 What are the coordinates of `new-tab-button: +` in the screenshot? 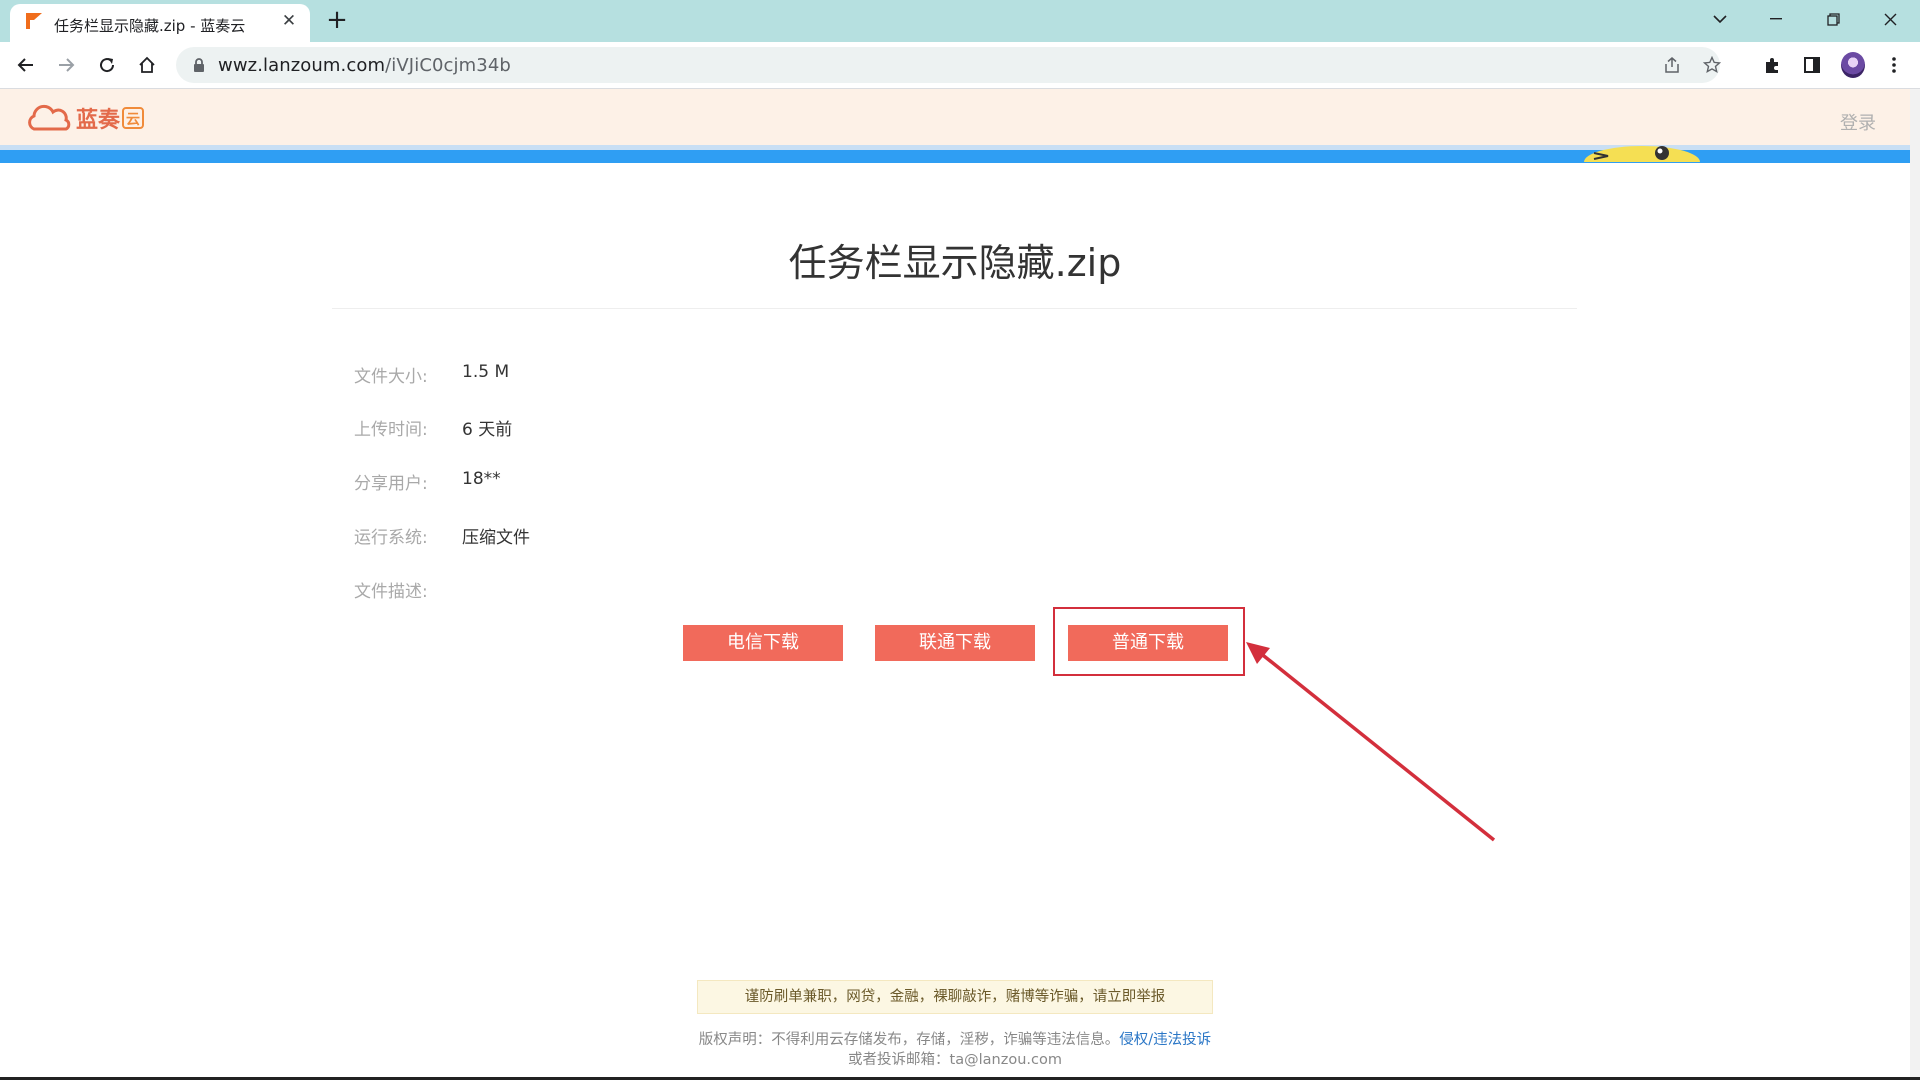 It's located at (337, 20).